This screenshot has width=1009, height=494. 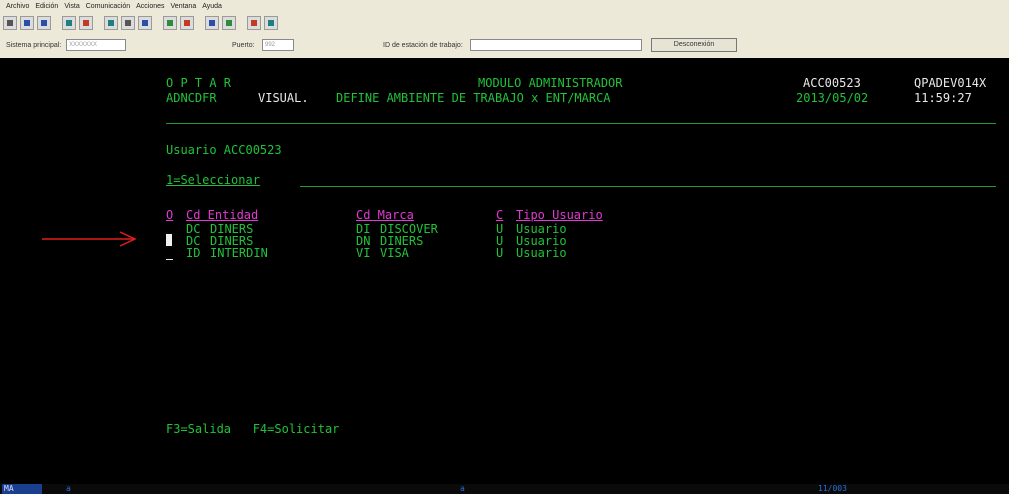 What do you see at coordinates (229, 23) in the screenshot?
I see `display2-icon` at bounding box center [229, 23].